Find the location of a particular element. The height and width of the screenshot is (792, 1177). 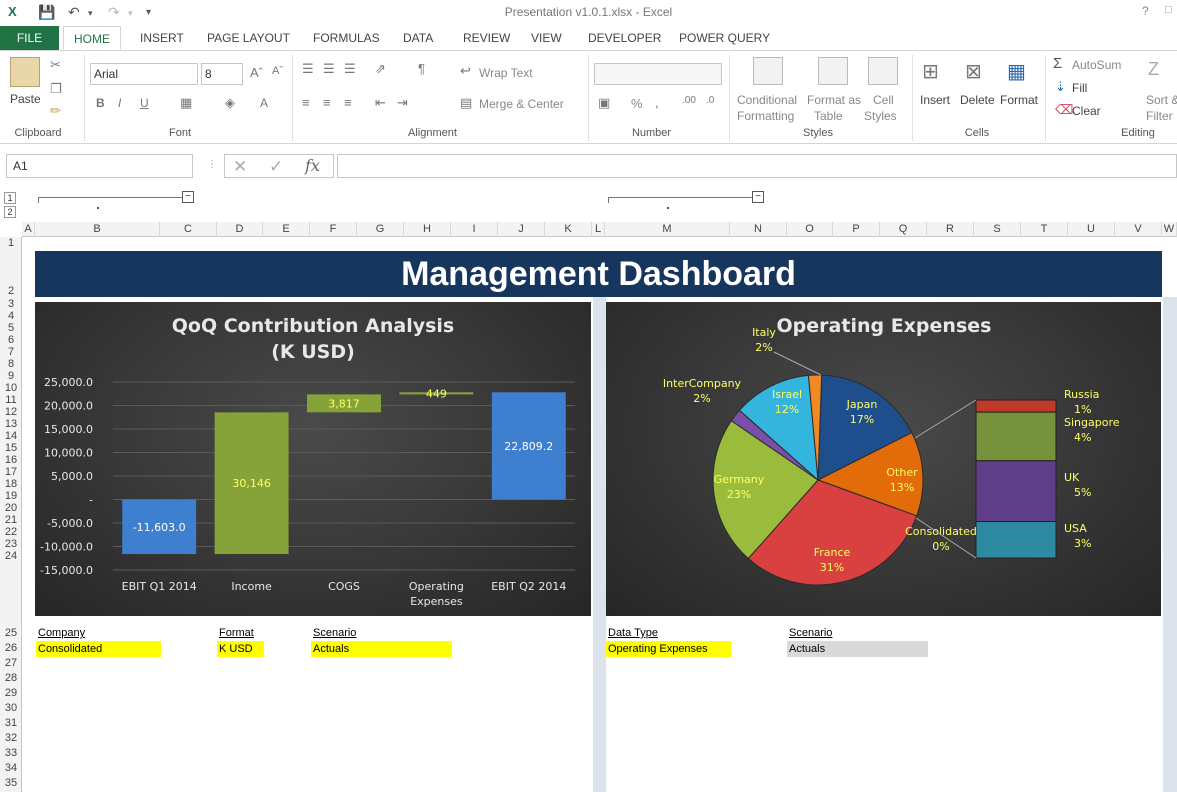

wrap-text-button: Wrap Text is located at coordinates (506, 73).